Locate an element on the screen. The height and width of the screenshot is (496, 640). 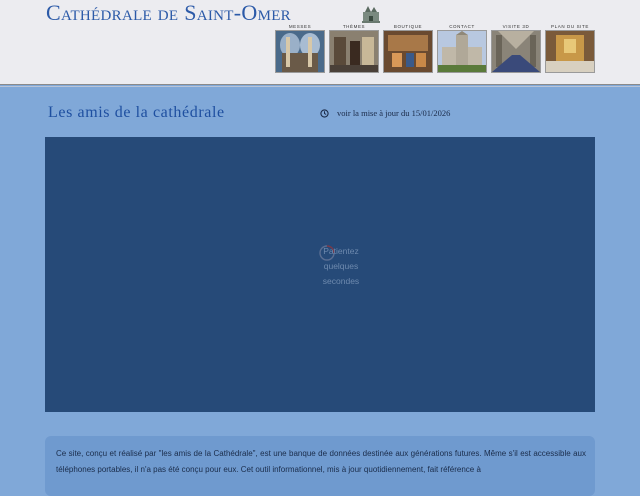
nav-item-messes: MESSES is located at coordinates (300, 49).